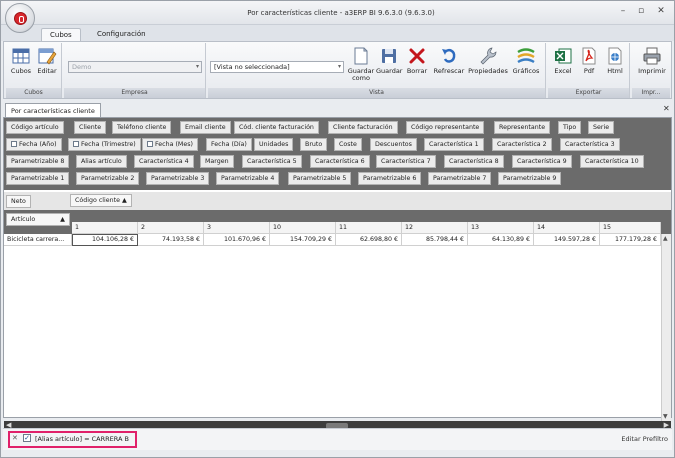 The image size is (675, 458). Describe the element at coordinates (435, 228) in the screenshot. I see `column-header: 12` at that location.